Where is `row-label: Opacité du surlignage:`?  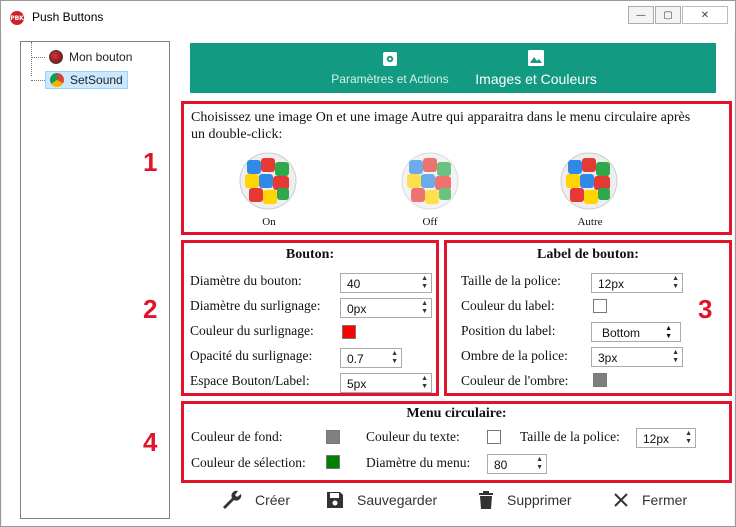
row-label: Opacité du surlignage: is located at coordinates (251, 355).